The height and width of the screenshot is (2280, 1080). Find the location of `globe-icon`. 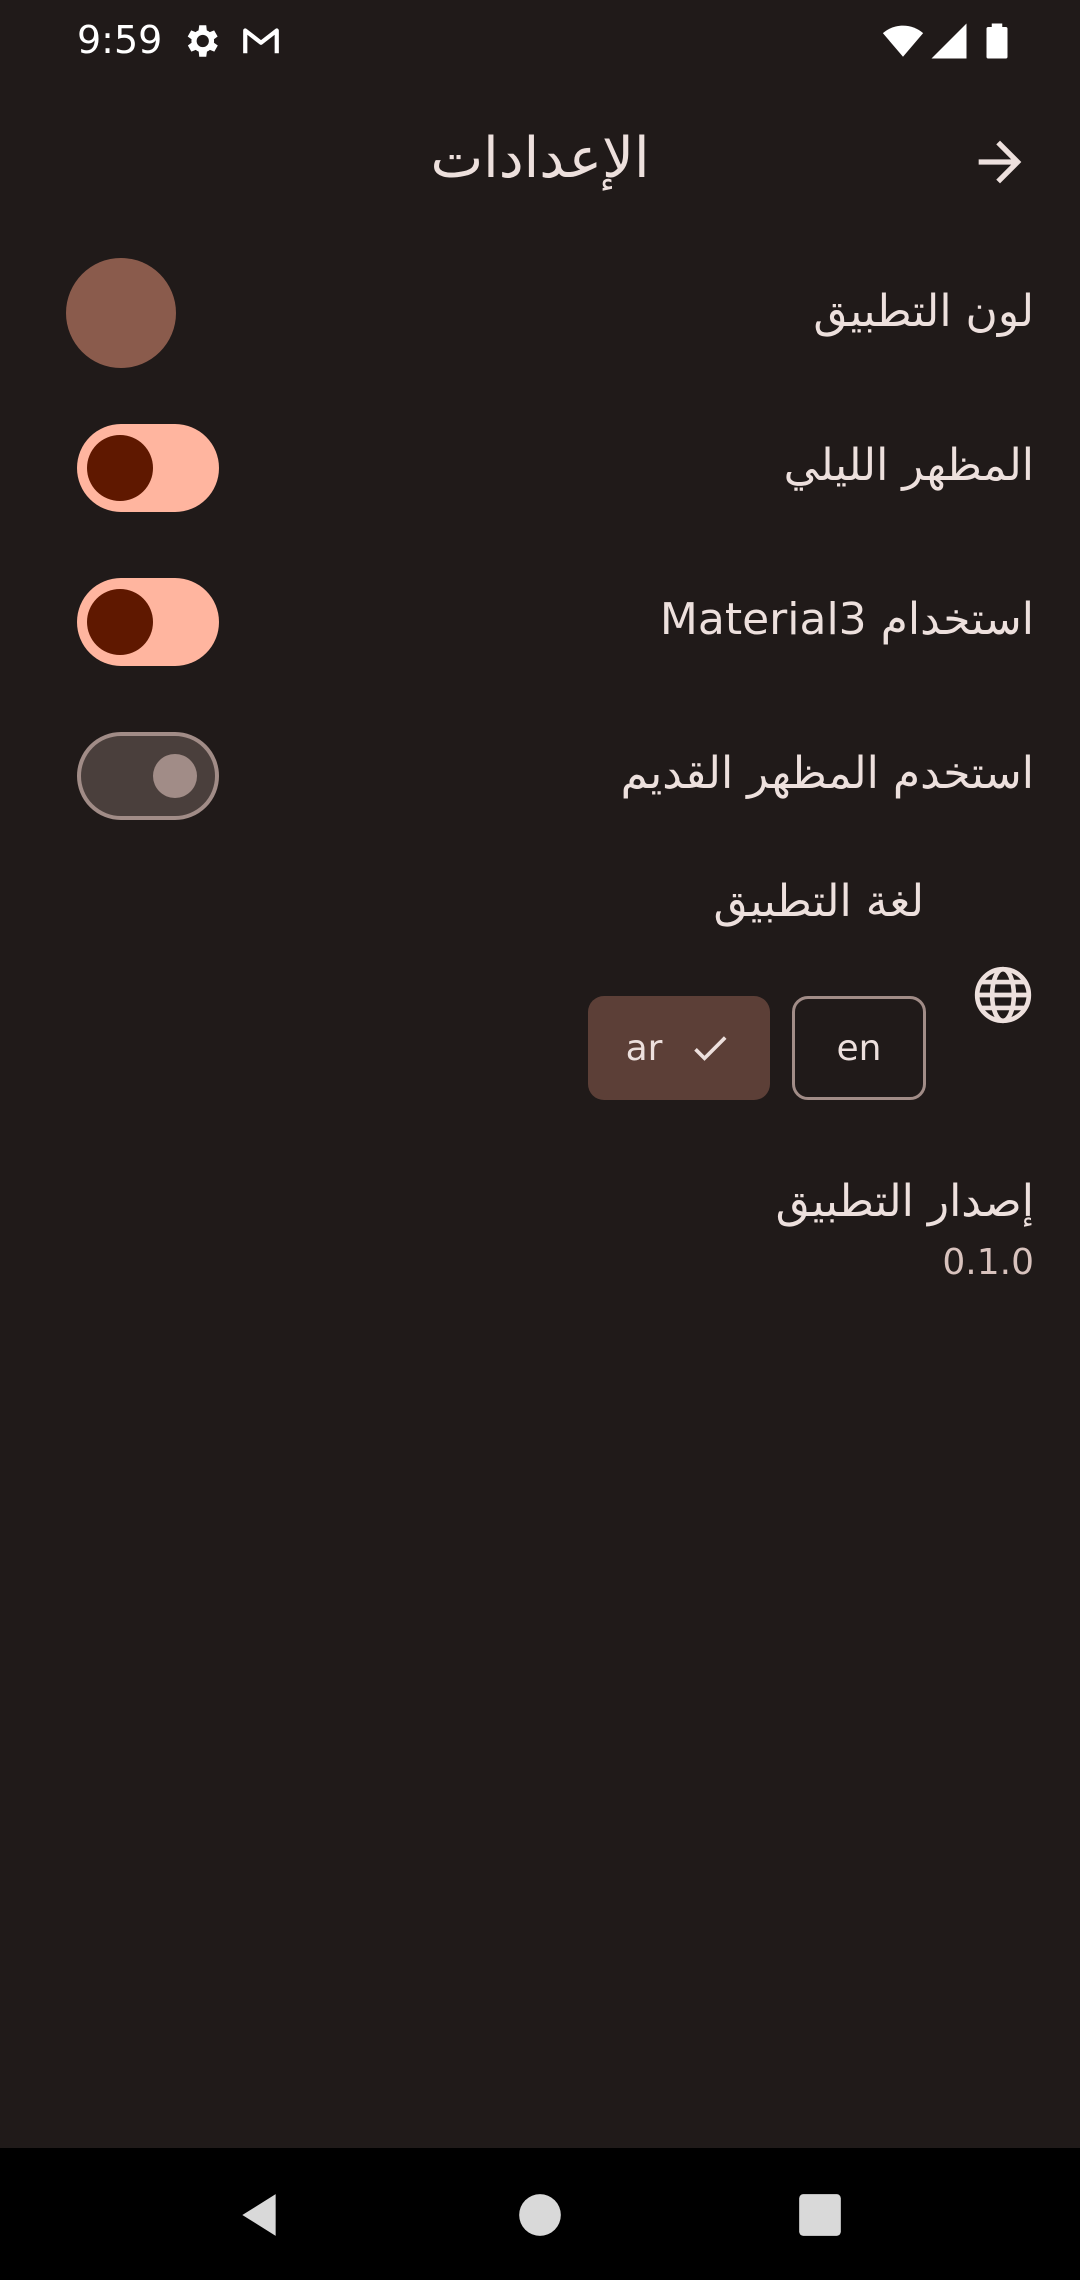

globe-icon is located at coordinates (1003, 995).